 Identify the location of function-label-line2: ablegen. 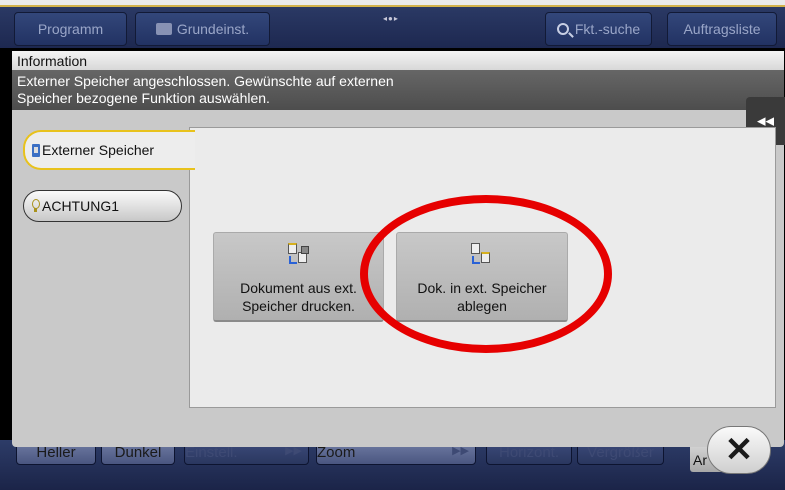
(482, 306).